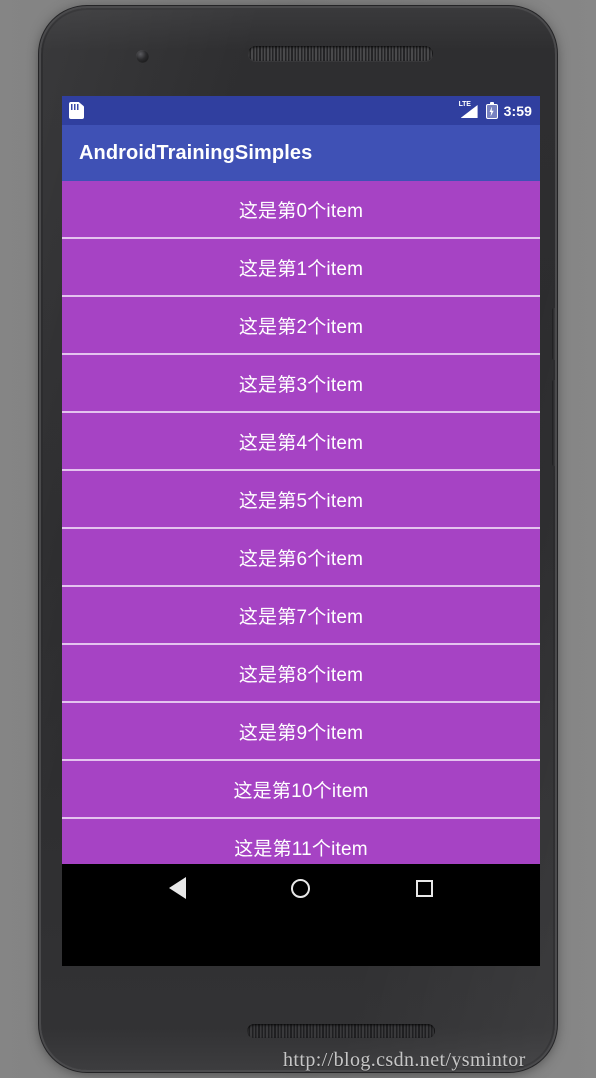 Image resolution: width=596 pixels, height=1078 pixels. I want to click on list-item-label: 这是第1个item, so click(301, 269).